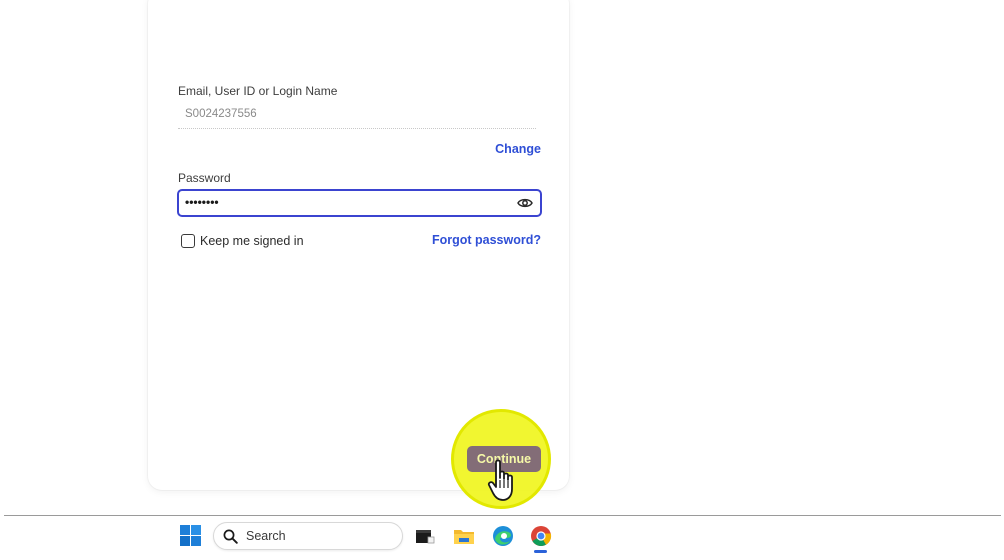  What do you see at coordinates (230, 536) in the screenshot?
I see `search-icon` at bounding box center [230, 536].